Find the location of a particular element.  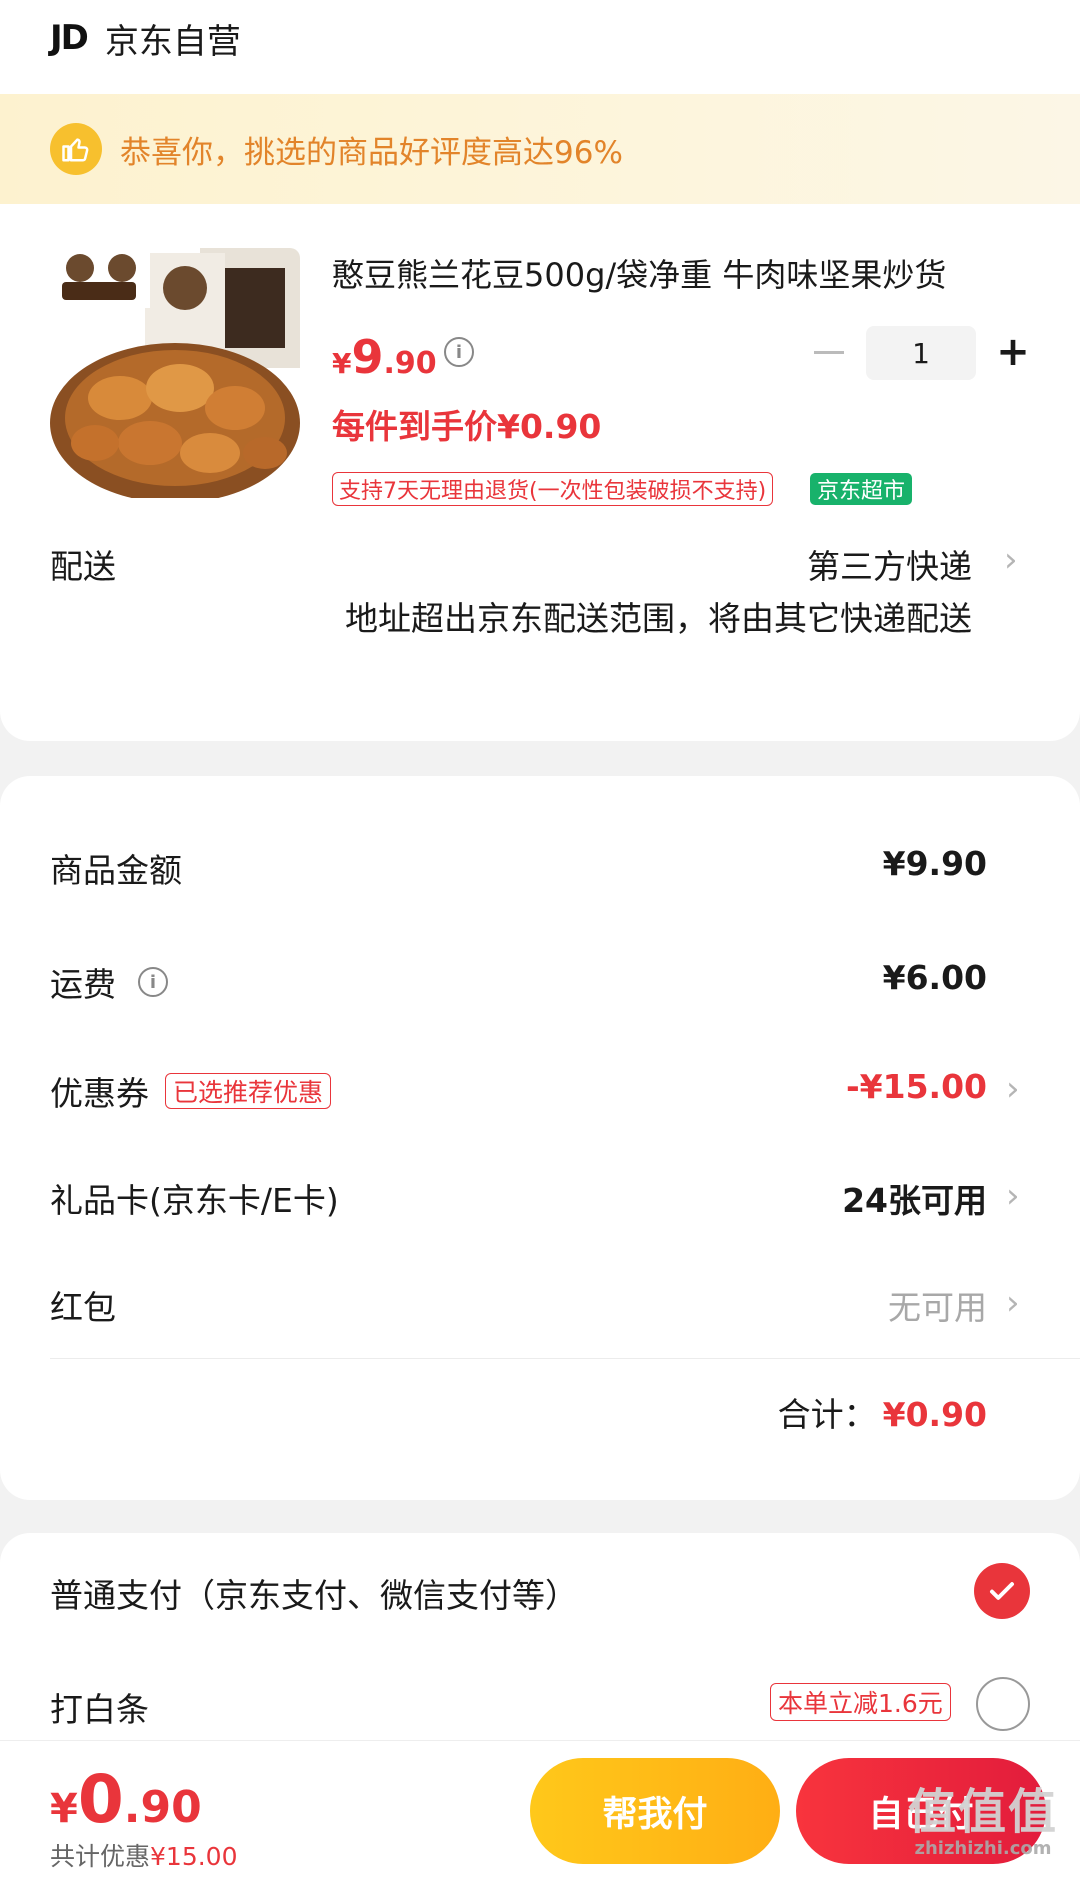

coupon-value: -¥15.00 is located at coordinates (916, 1086).